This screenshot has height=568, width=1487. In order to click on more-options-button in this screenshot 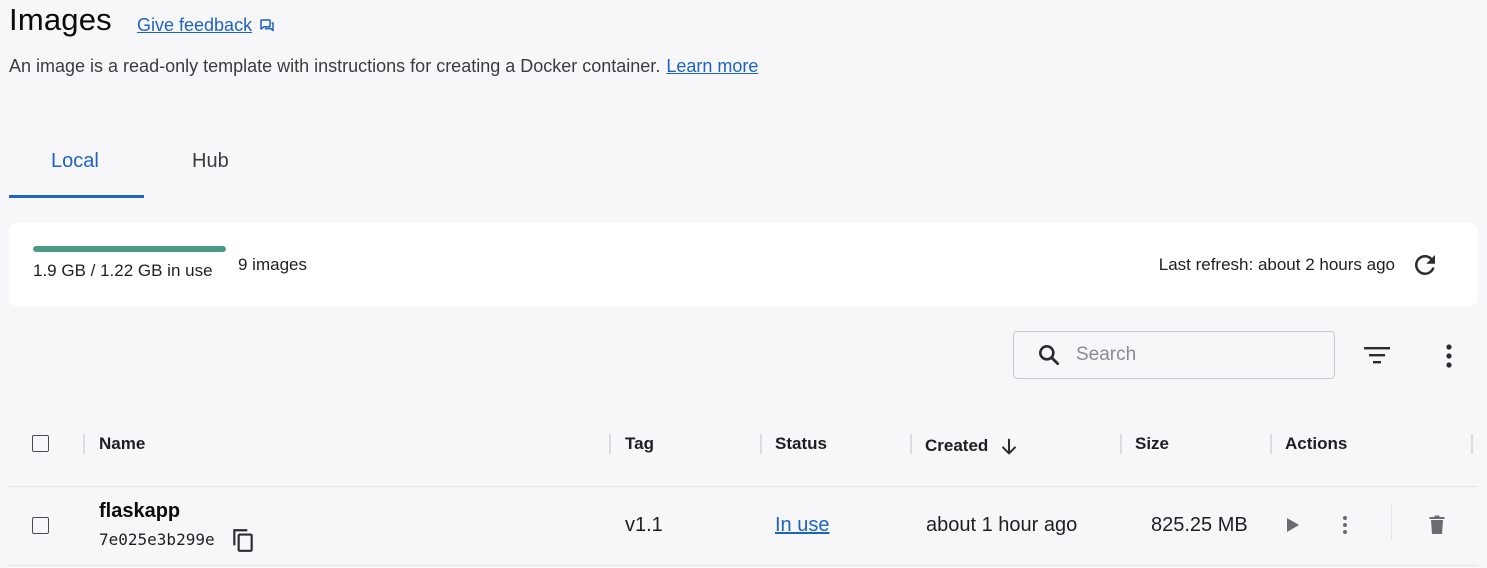, I will do `click(1449, 356)`.